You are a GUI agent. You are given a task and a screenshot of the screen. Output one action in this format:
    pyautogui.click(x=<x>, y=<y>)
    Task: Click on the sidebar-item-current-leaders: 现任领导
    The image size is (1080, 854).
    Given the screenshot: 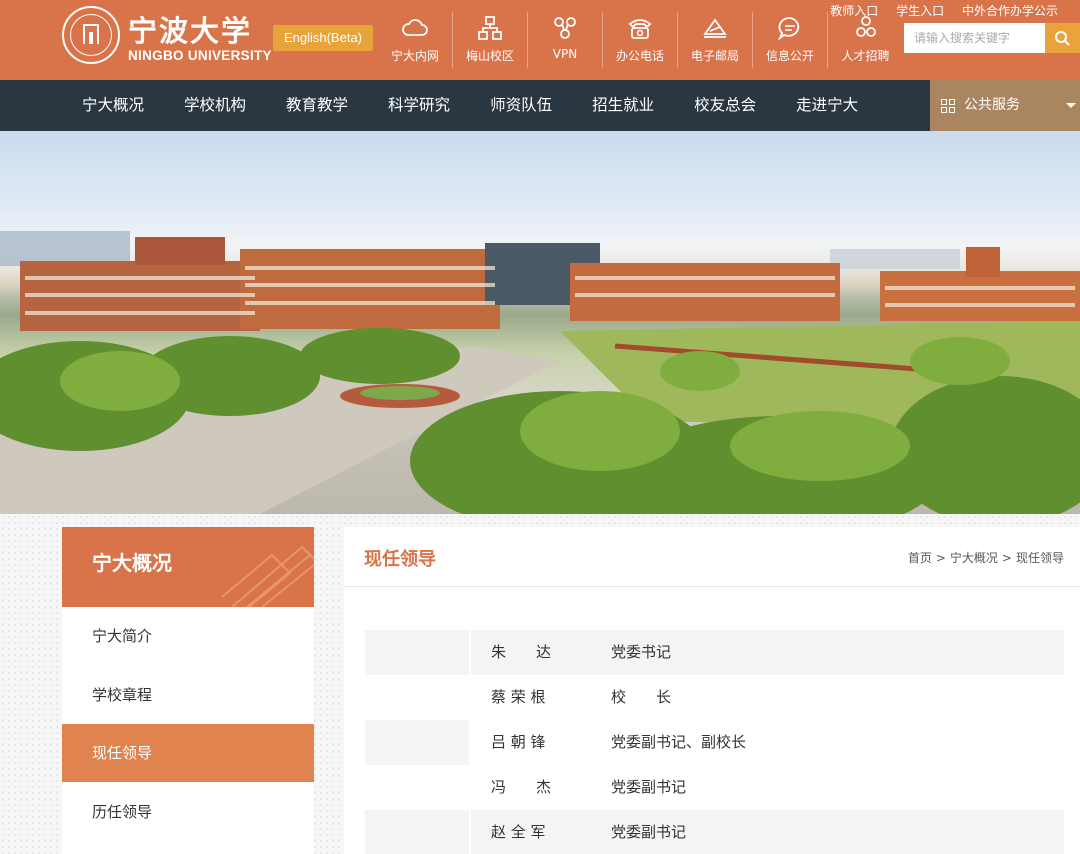 What is the action you would take?
    pyautogui.click(x=188, y=753)
    